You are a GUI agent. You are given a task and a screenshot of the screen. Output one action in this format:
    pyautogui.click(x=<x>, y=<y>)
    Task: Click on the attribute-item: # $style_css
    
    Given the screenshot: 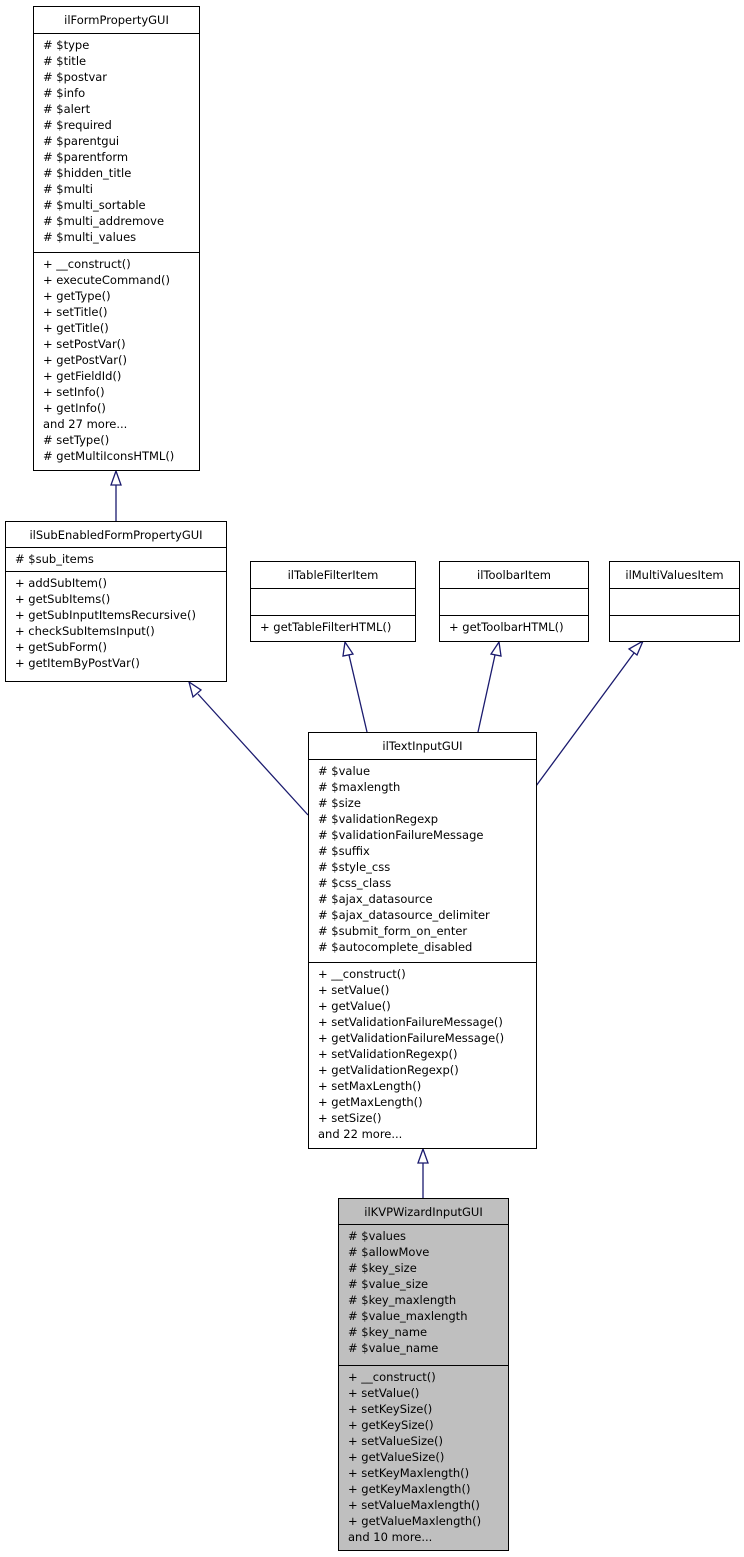 What is the action you would take?
    pyautogui.click(x=354, y=867)
    